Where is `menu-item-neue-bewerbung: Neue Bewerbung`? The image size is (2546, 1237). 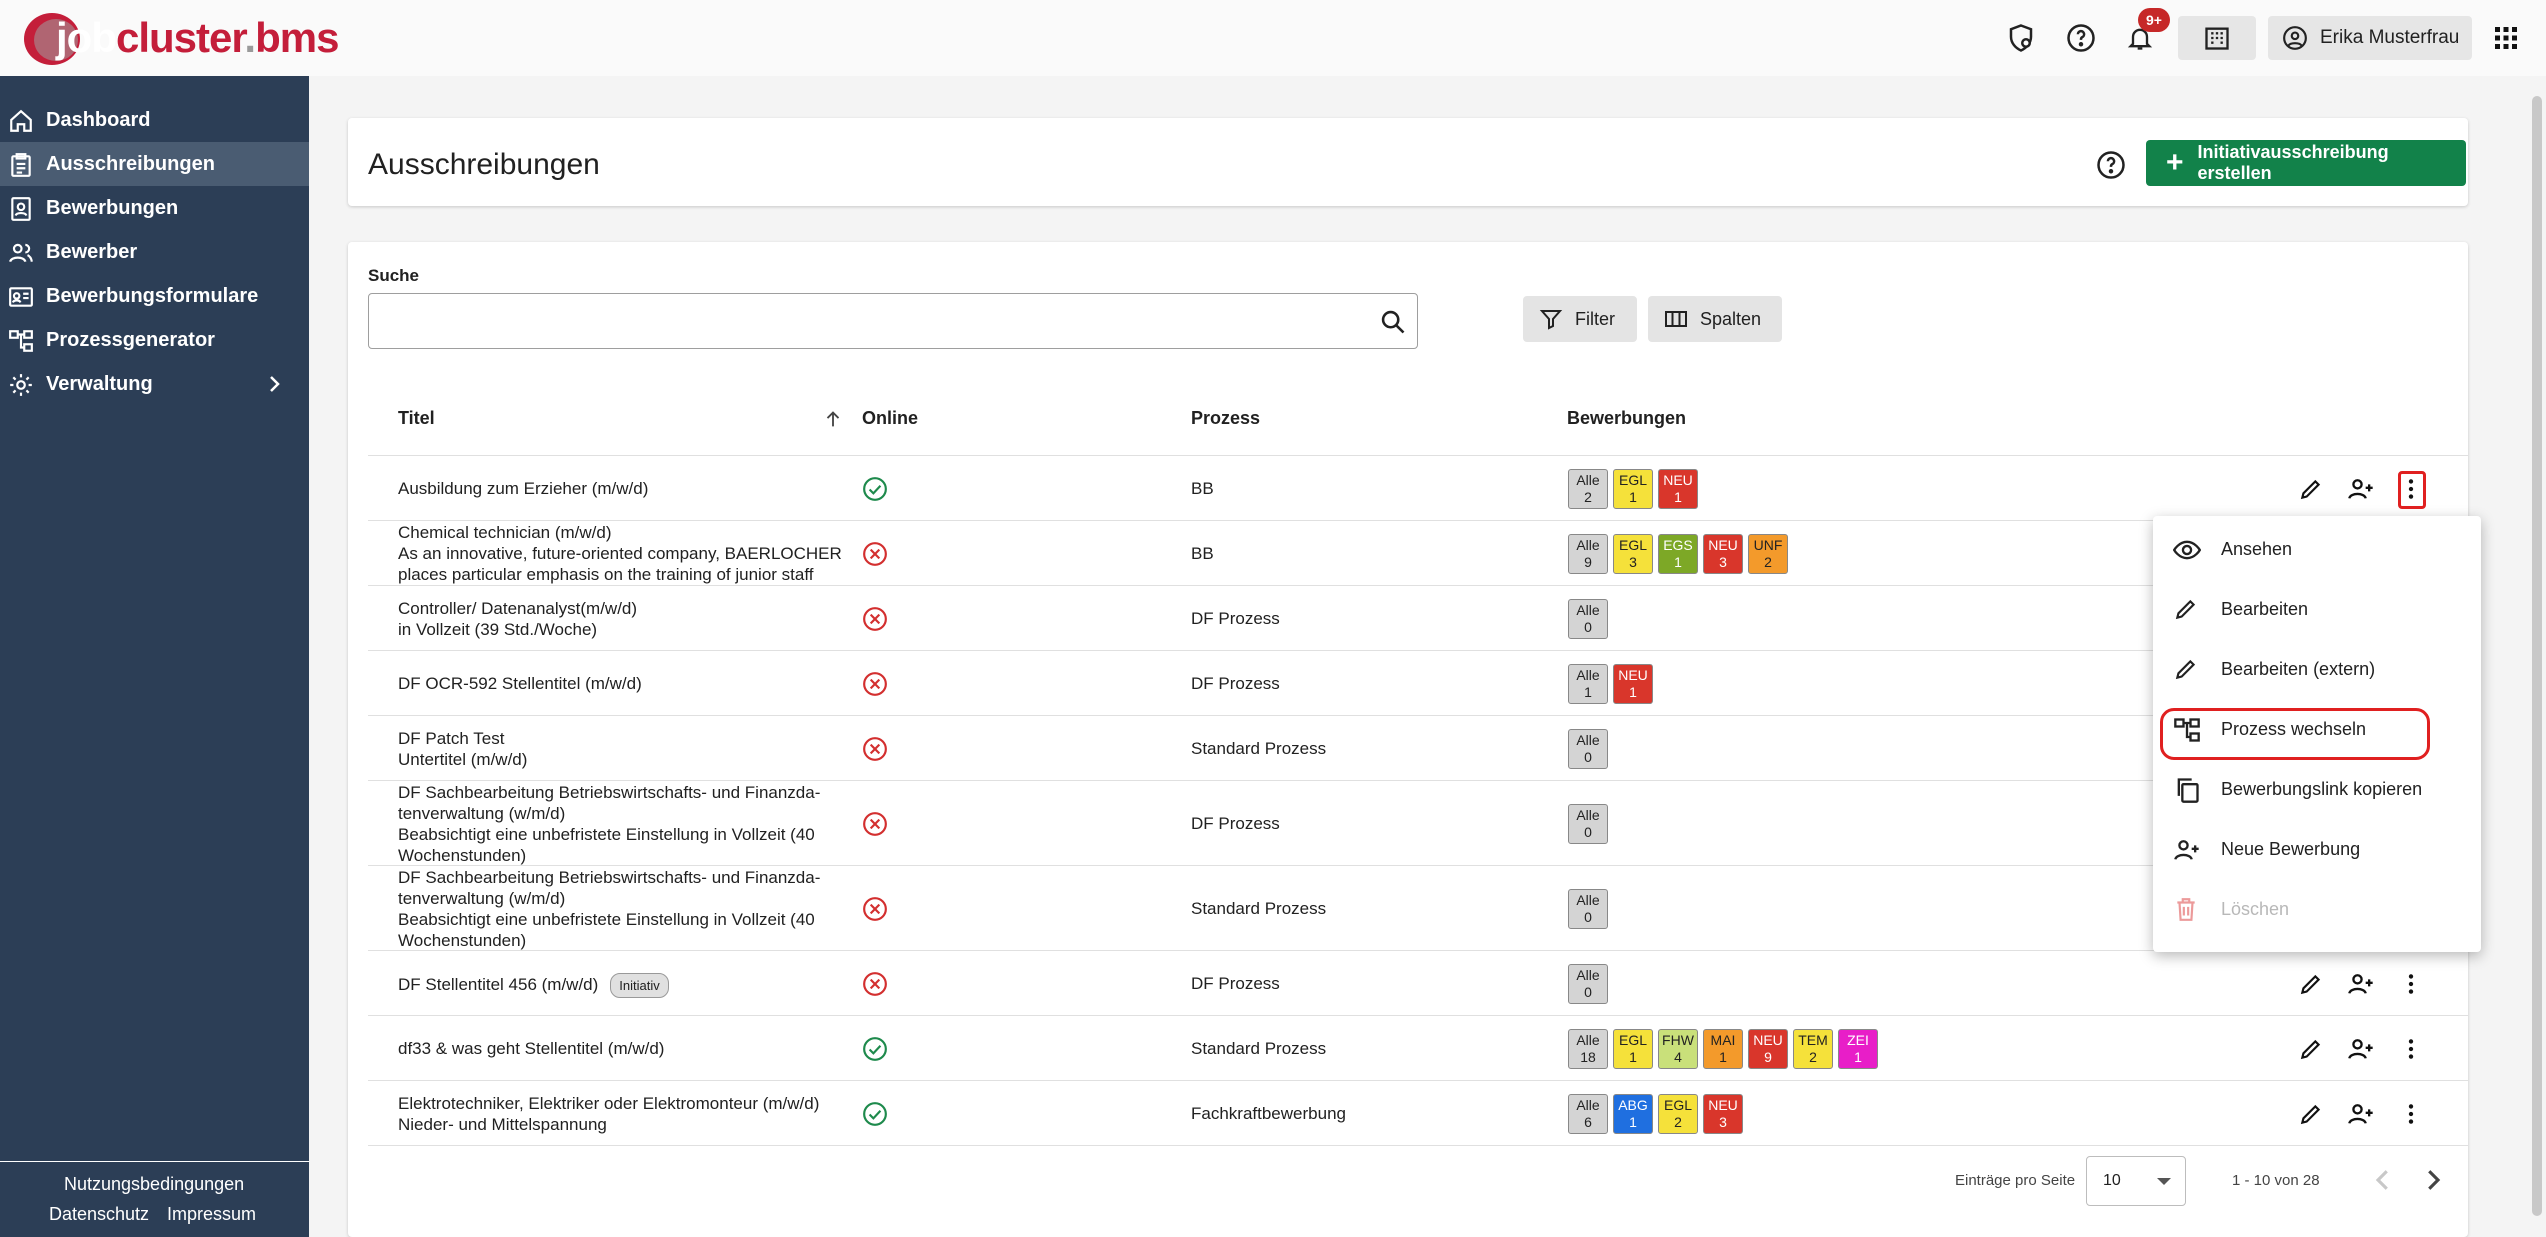 menu-item-neue-bewerbung: Neue Bewerbung is located at coordinates (2317, 849).